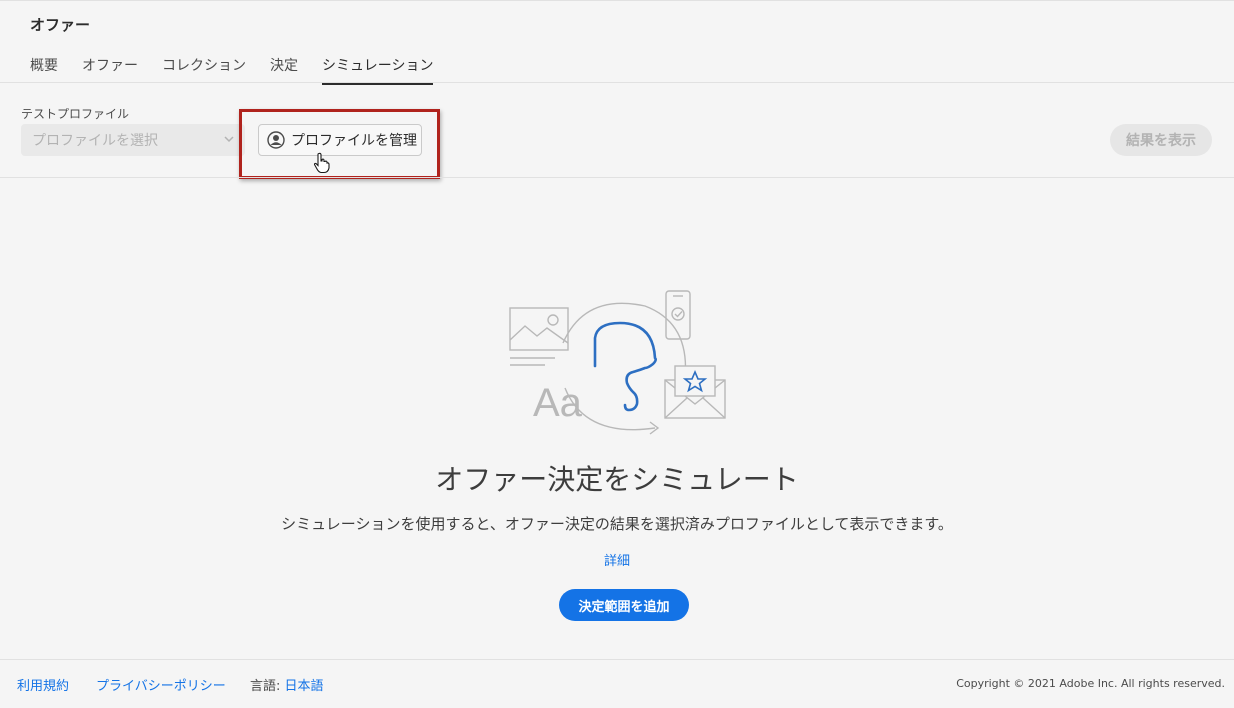 This screenshot has height=708, width=1234. I want to click on add-decision-scope-button: 決定範囲を追加, so click(624, 605).